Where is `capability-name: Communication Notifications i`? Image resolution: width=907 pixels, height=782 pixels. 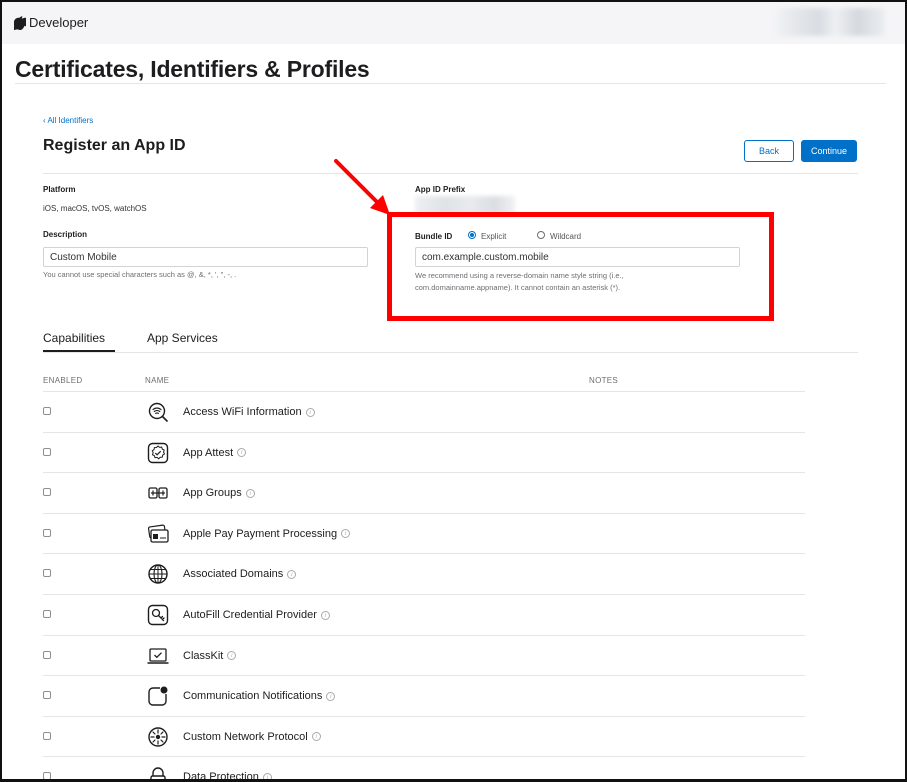 capability-name: Communication Notifications i is located at coordinates (259, 696).